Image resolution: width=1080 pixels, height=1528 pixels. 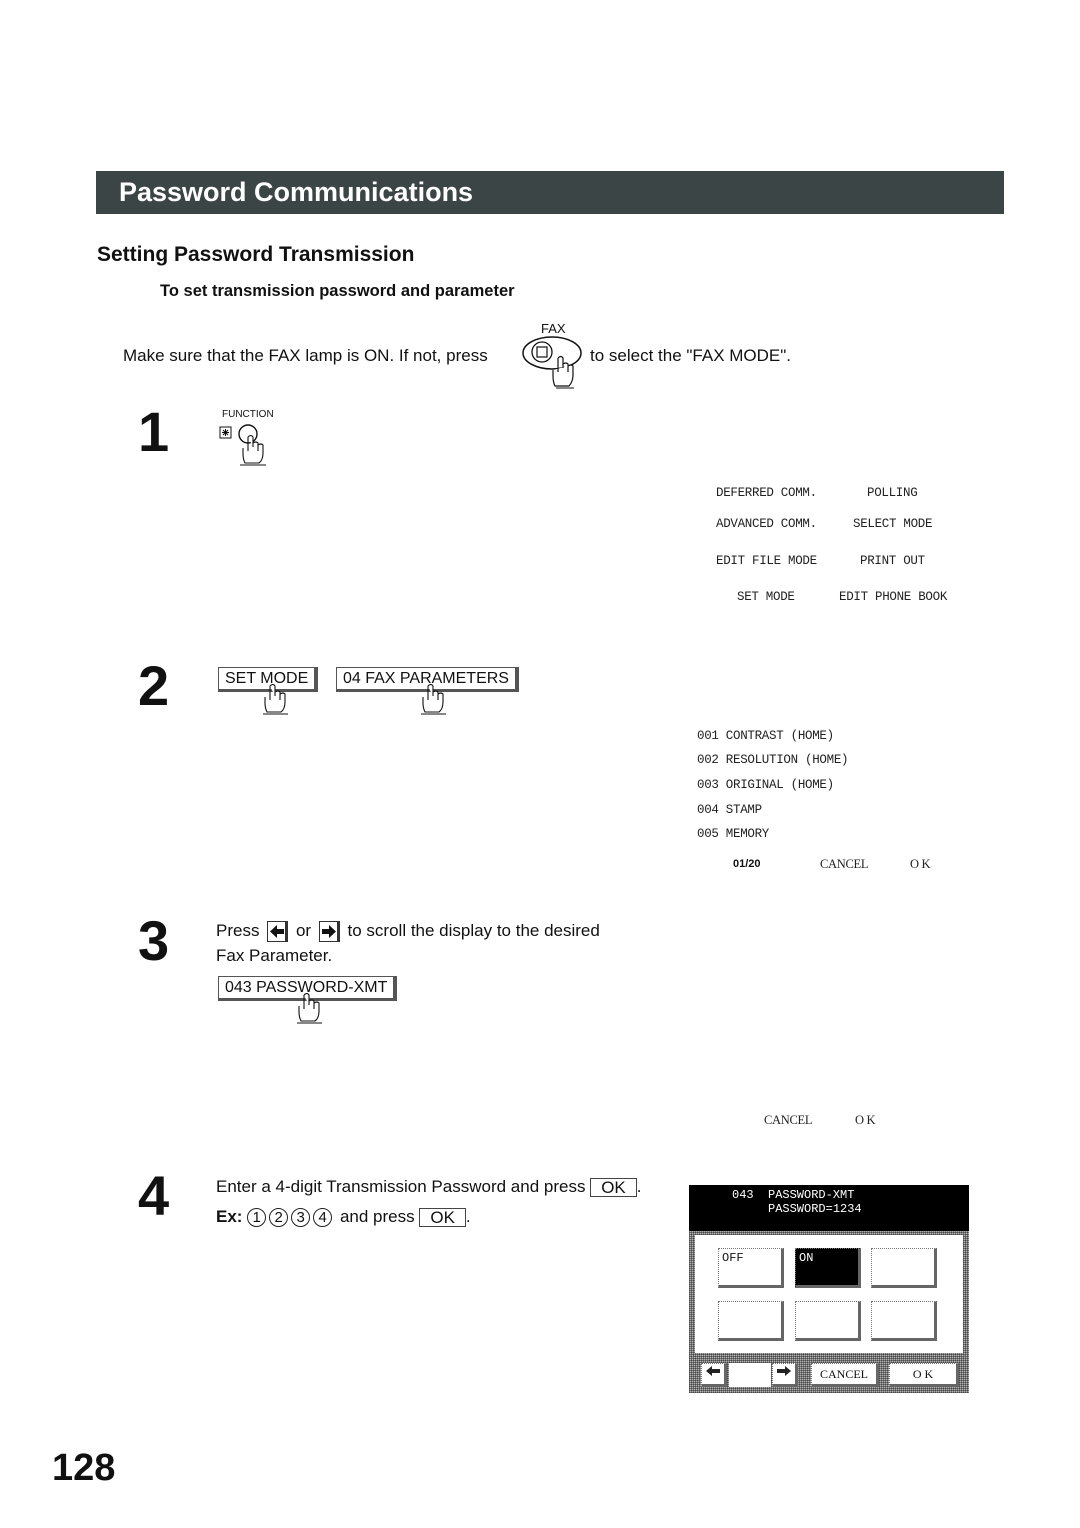 What do you see at coordinates (765, 785) in the screenshot?
I see `lcd-param-item: 003 ORIGINAL (HOME)` at bounding box center [765, 785].